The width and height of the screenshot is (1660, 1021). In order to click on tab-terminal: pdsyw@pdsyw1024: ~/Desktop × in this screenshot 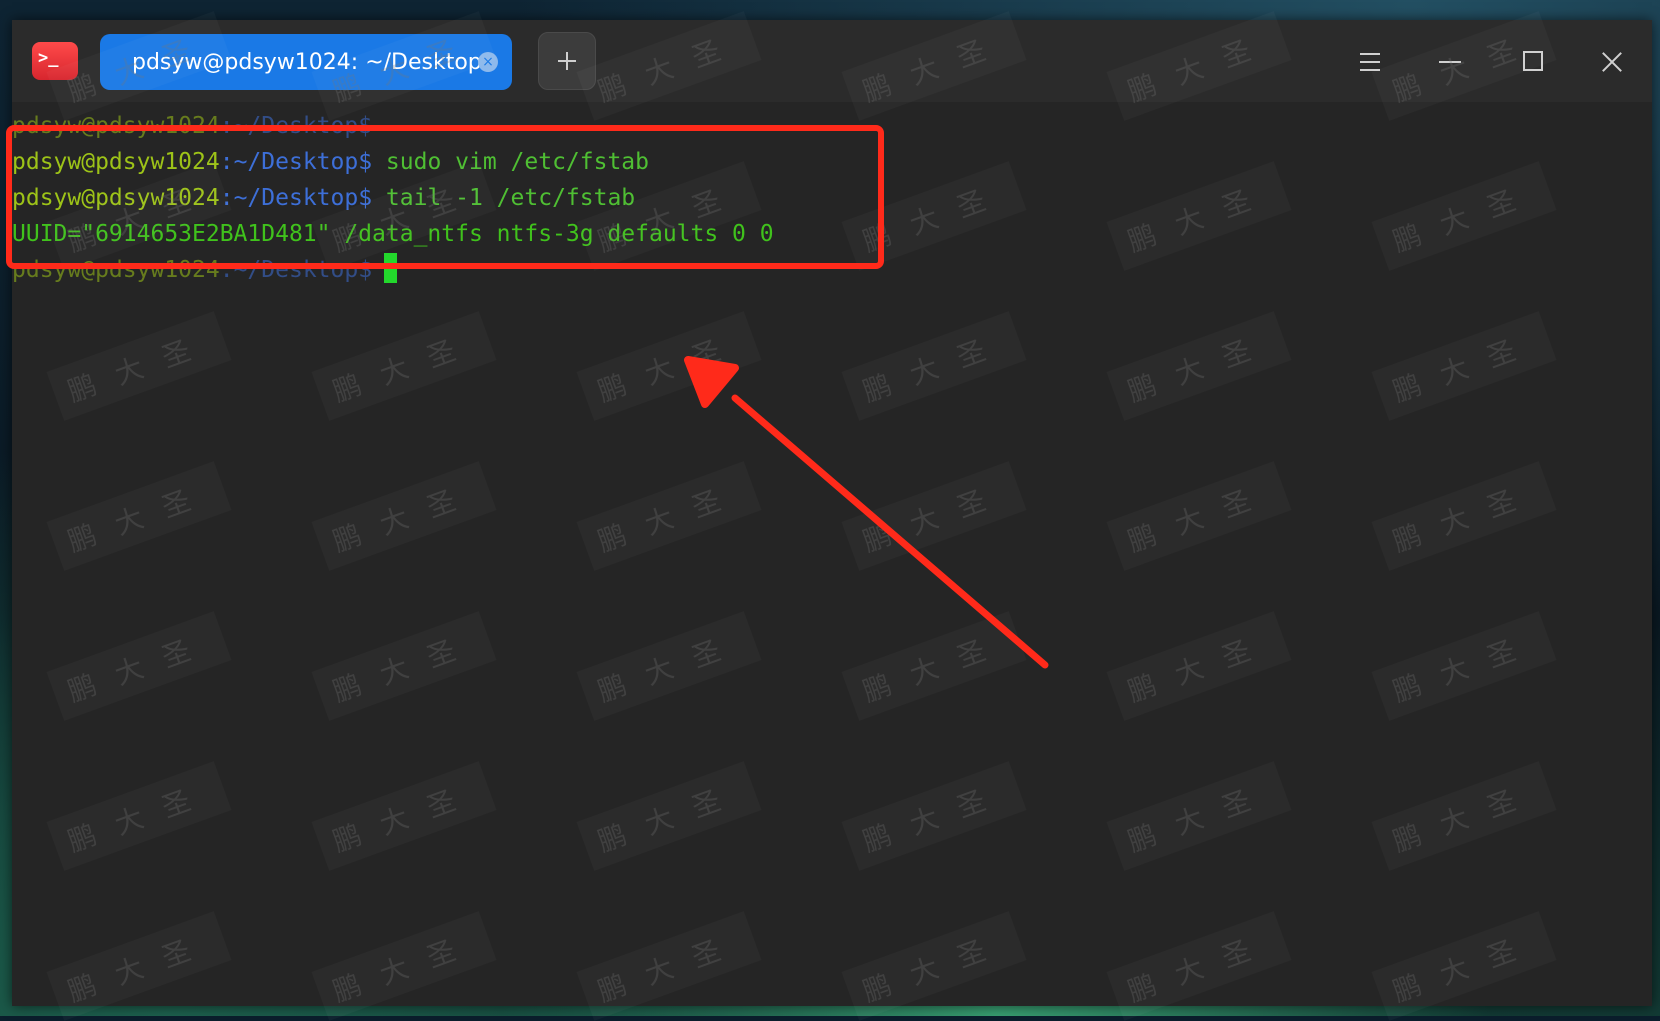, I will do `click(306, 62)`.